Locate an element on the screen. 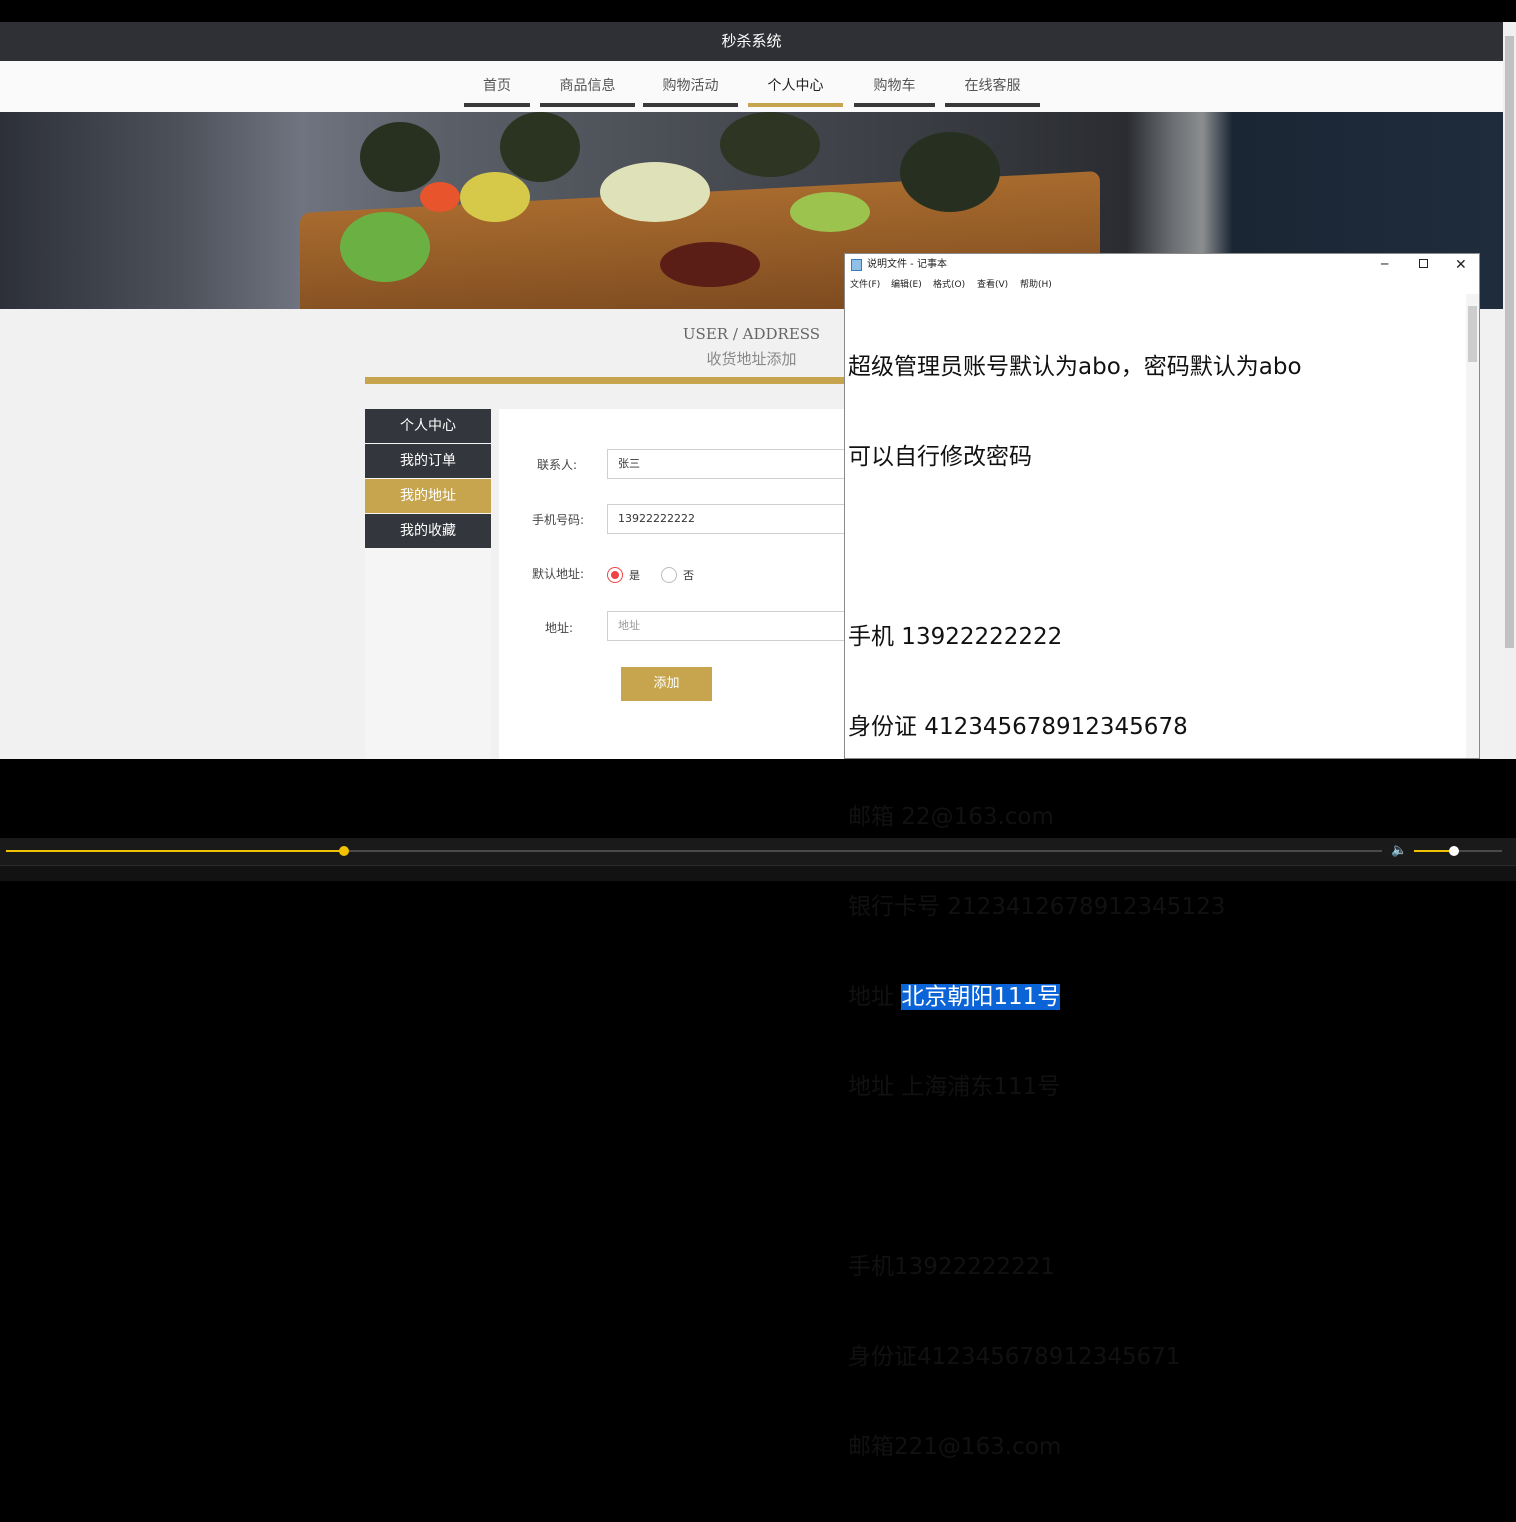  notepad-scrollbar is located at coordinates (1472, 526).